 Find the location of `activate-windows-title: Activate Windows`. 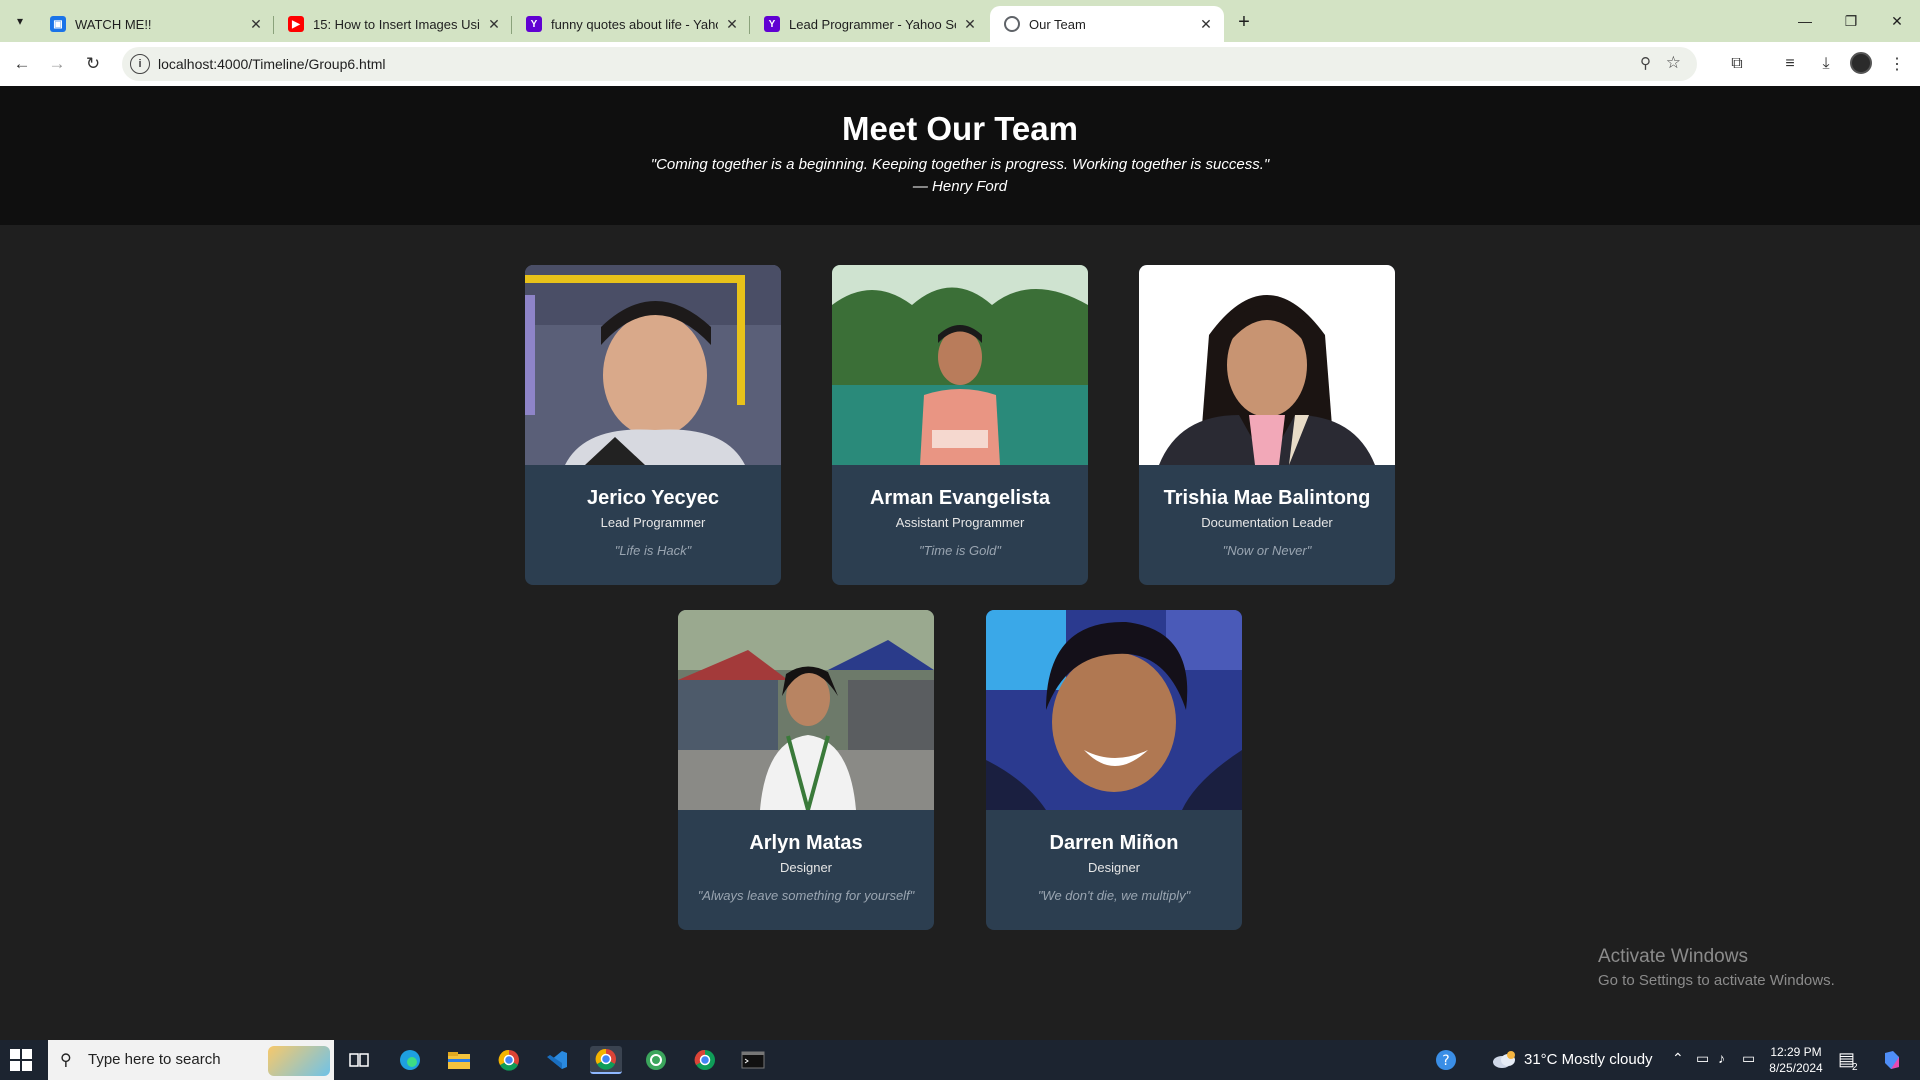

activate-windows-title: Activate Windows is located at coordinates (1673, 956).